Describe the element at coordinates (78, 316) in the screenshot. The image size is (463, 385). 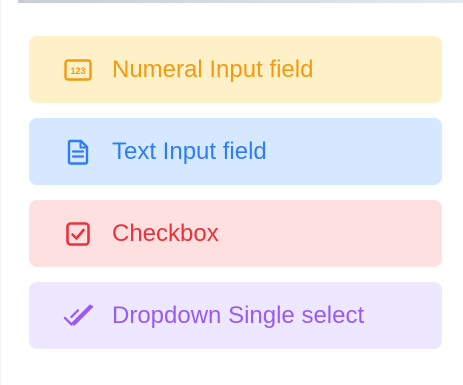
I see `double-check-icon` at that location.